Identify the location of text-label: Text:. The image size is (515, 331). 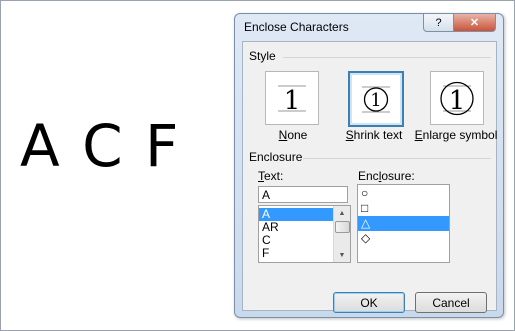
(271, 176).